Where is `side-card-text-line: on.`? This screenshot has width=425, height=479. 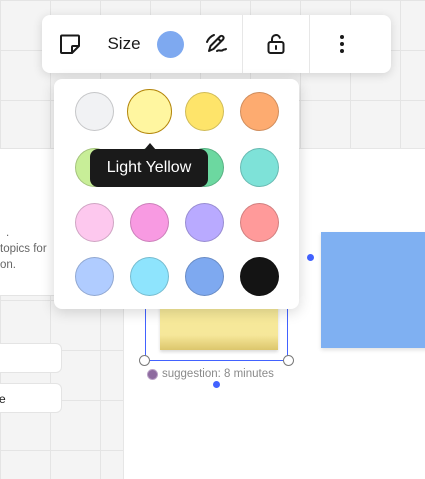 side-card-text-line: on. is located at coordinates (8, 265).